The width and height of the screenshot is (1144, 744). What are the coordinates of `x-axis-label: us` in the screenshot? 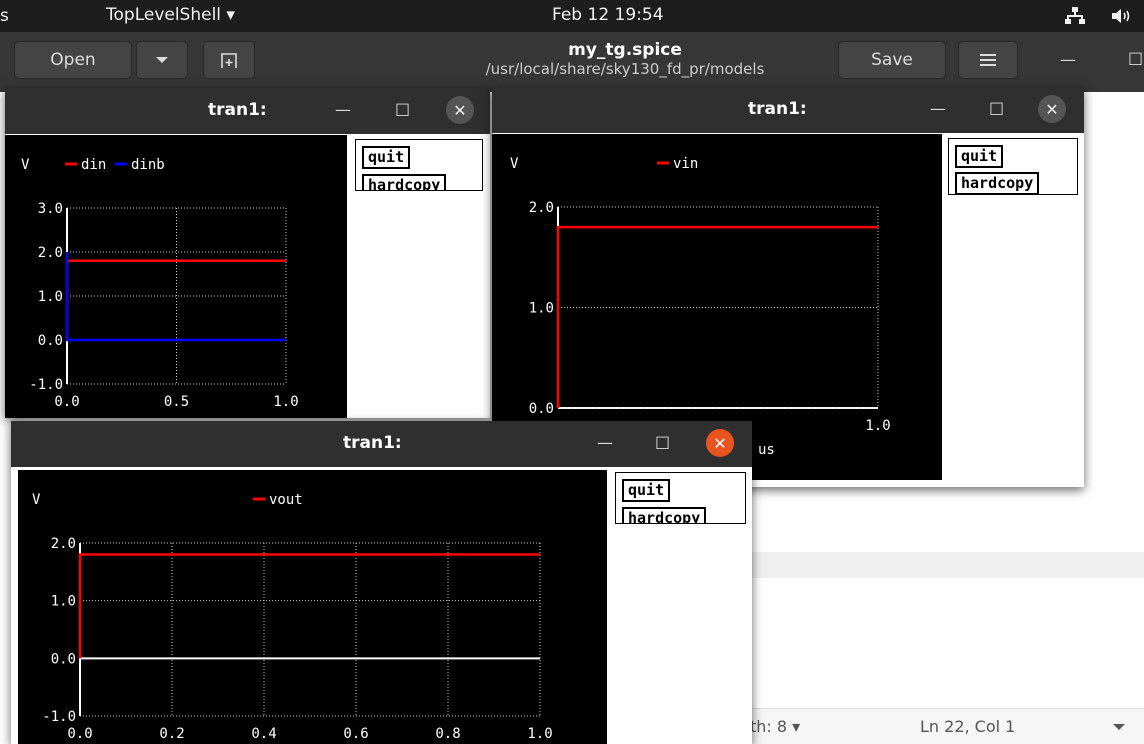 It's located at (766, 450).